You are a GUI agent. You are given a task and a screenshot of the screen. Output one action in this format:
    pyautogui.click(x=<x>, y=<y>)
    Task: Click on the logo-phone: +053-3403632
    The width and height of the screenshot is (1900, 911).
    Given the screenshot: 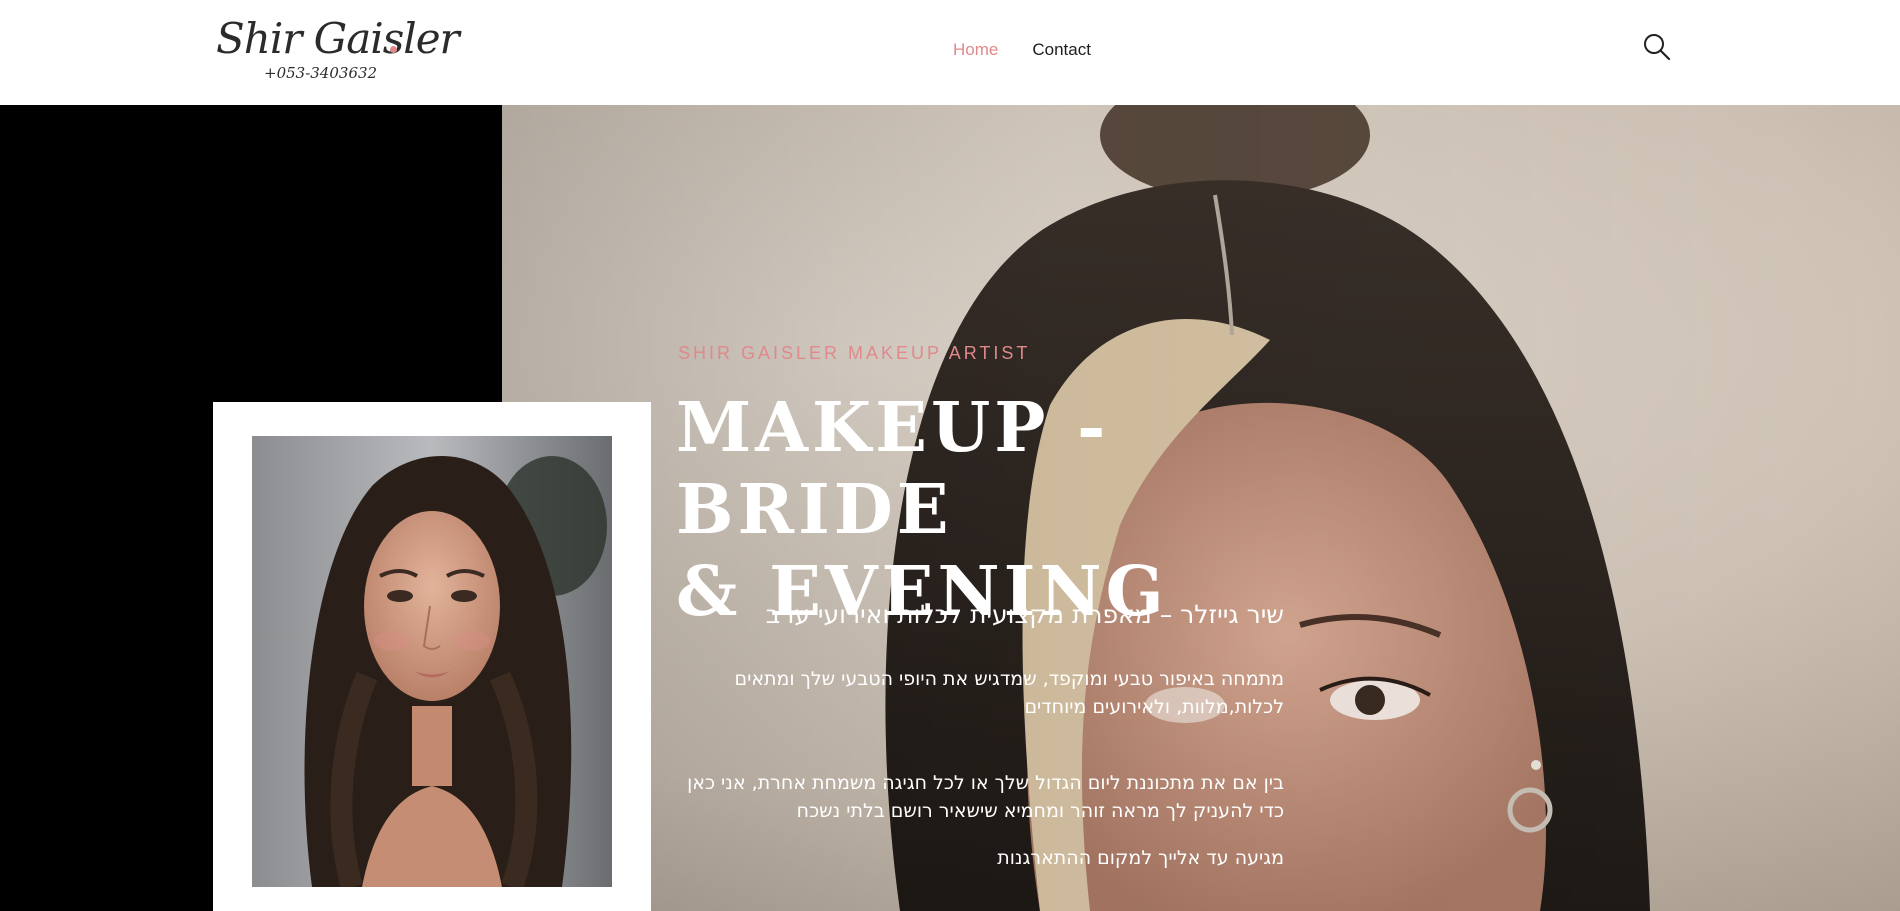 What is the action you would take?
    pyautogui.click(x=321, y=73)
    